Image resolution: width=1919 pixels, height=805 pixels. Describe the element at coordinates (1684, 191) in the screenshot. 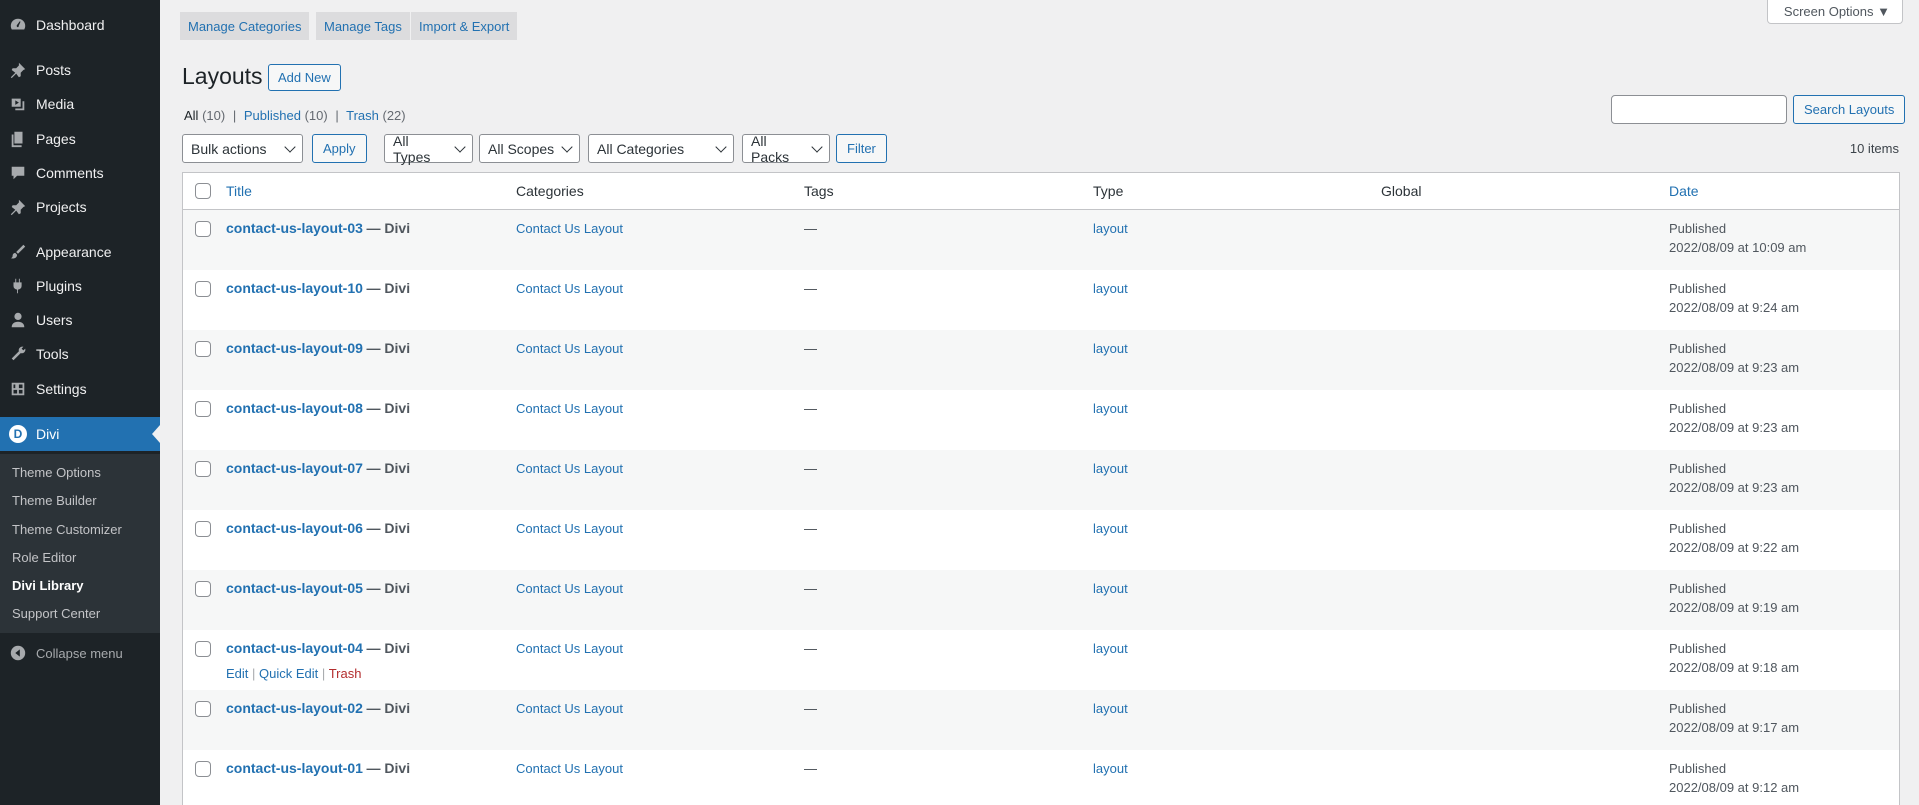

I see `column-date: Date` at that location.